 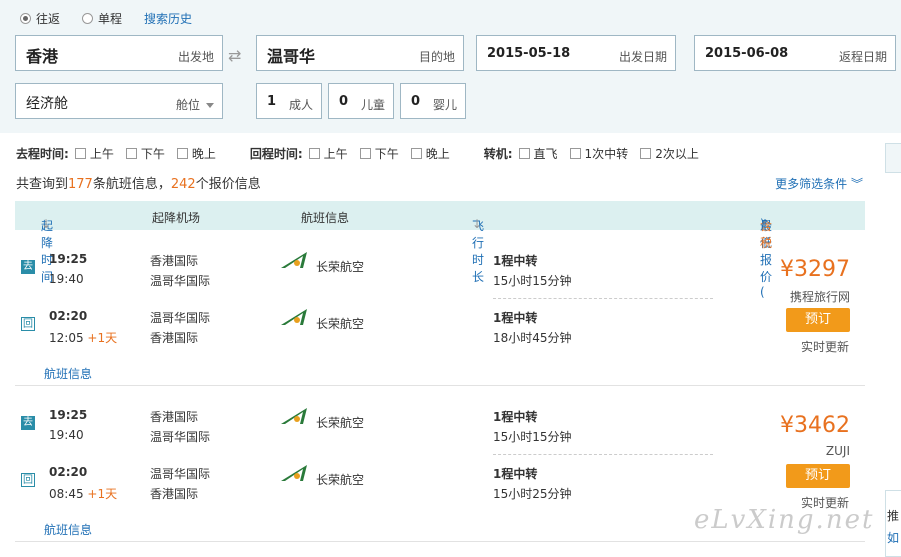 I want to click on price: ¥3297, so click(x=815, y=269).